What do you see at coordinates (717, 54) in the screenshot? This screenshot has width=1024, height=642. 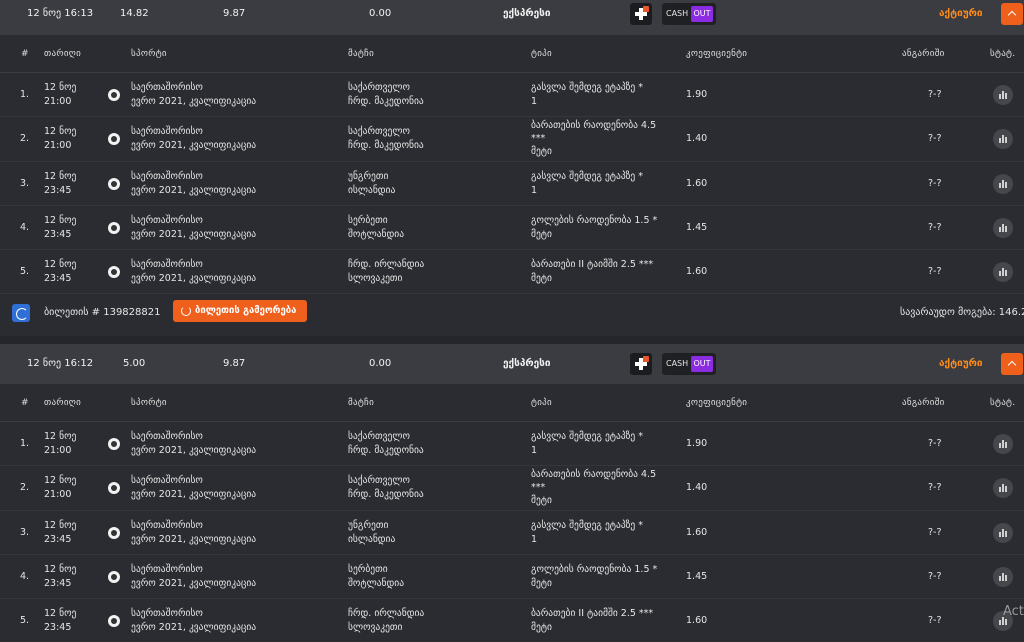 I see `col-odds: კოეფიციენტი` at bounding box center [717, 54].